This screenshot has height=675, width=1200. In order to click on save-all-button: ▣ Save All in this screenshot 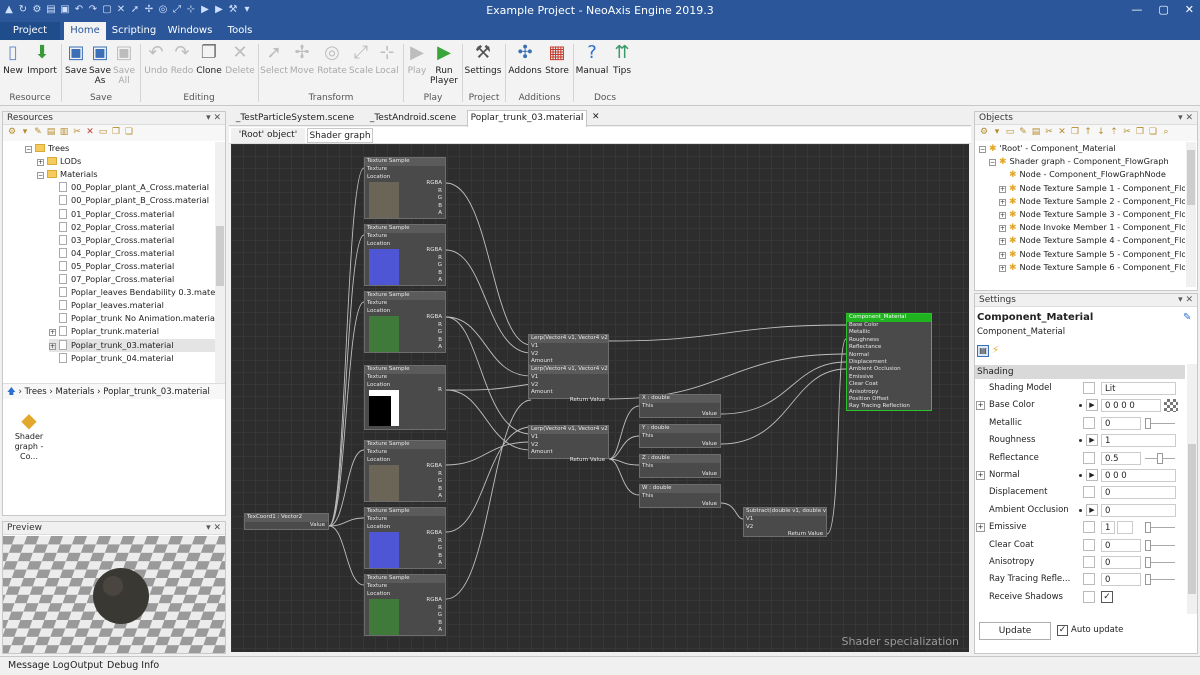, I will do `click(124, 64)`.